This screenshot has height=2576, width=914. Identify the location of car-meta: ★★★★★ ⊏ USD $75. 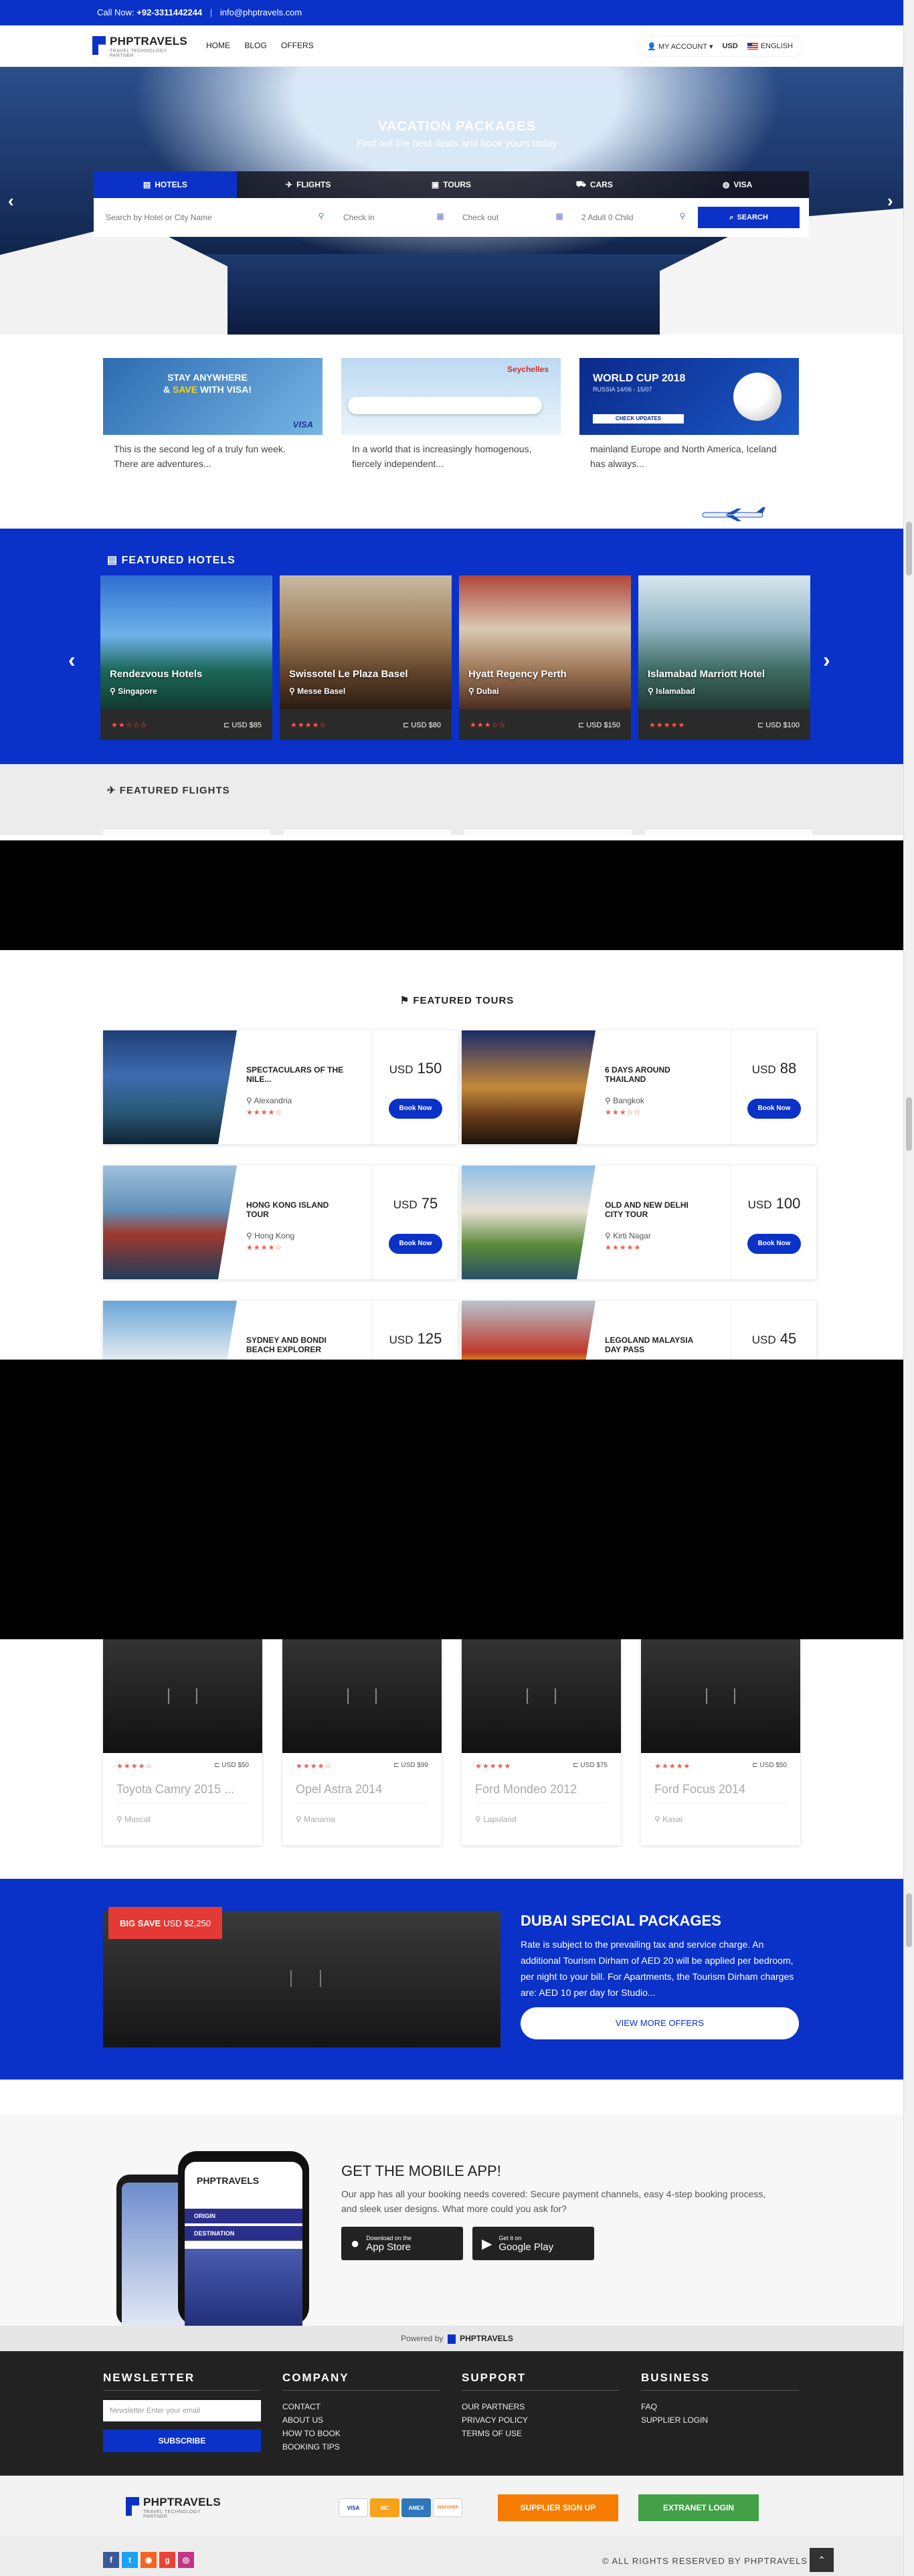
(541, 1766).